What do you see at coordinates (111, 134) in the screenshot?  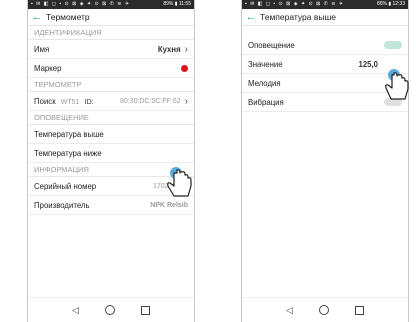 I see `temp-high-row: Температура выше` at bounding box center [111, 134].